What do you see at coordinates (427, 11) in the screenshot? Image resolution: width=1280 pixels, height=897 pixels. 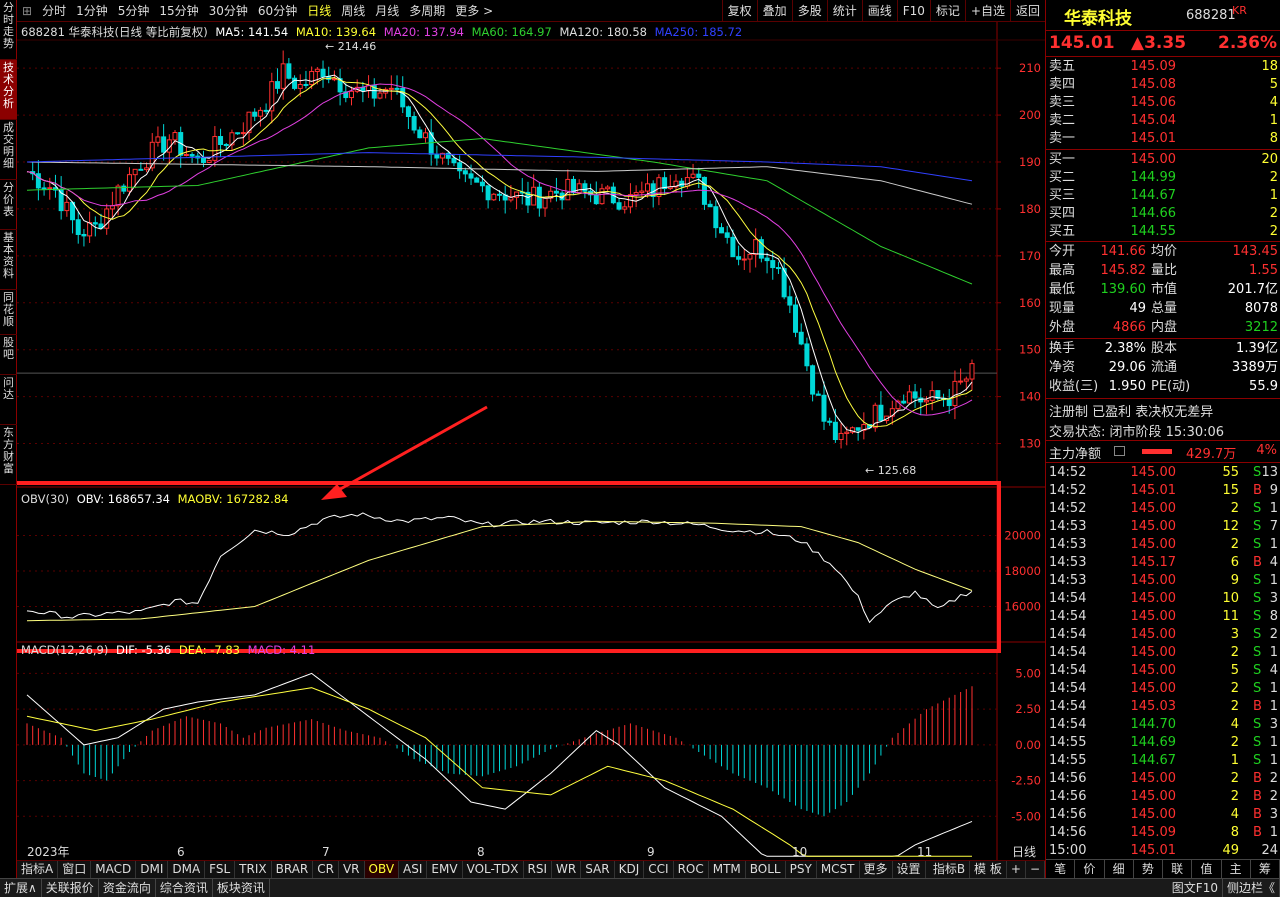 I see `period-9: 多周期` at bounding box center [427, 11].